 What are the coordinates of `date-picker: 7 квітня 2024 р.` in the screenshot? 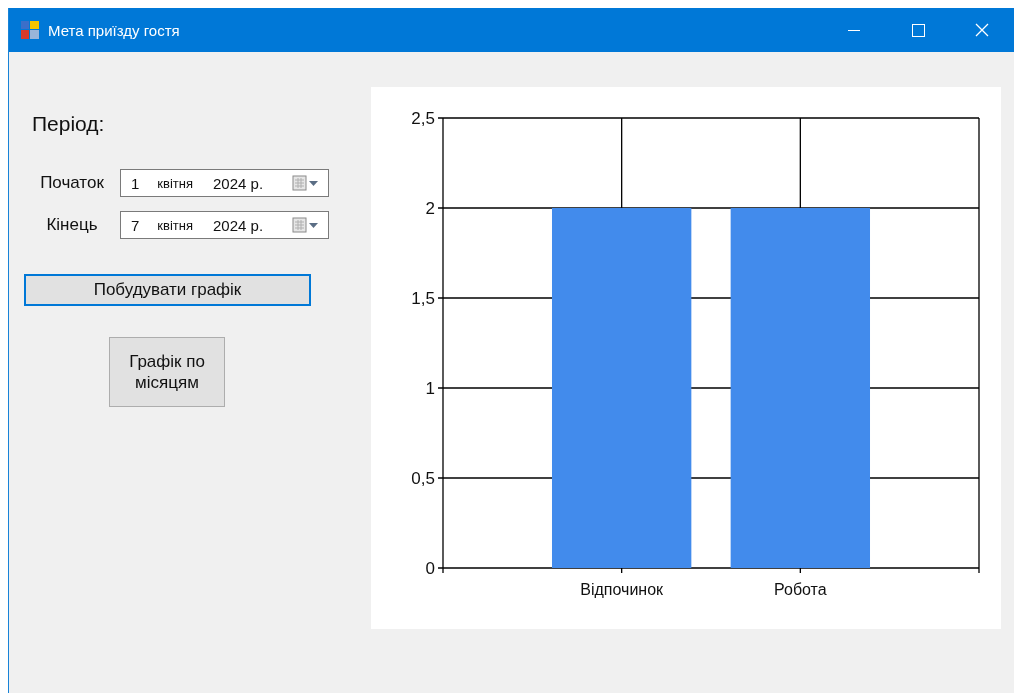 It's located at (224, 225).